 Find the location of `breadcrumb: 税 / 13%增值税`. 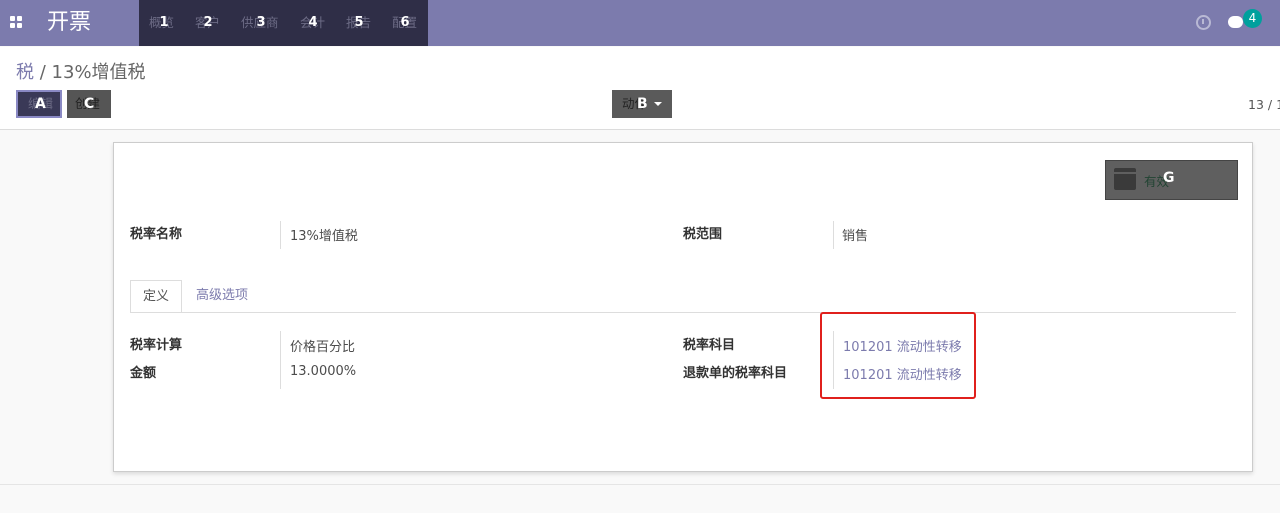

breadcrumb: 税 / 13%增值税 is located at coordinates (81, 71).